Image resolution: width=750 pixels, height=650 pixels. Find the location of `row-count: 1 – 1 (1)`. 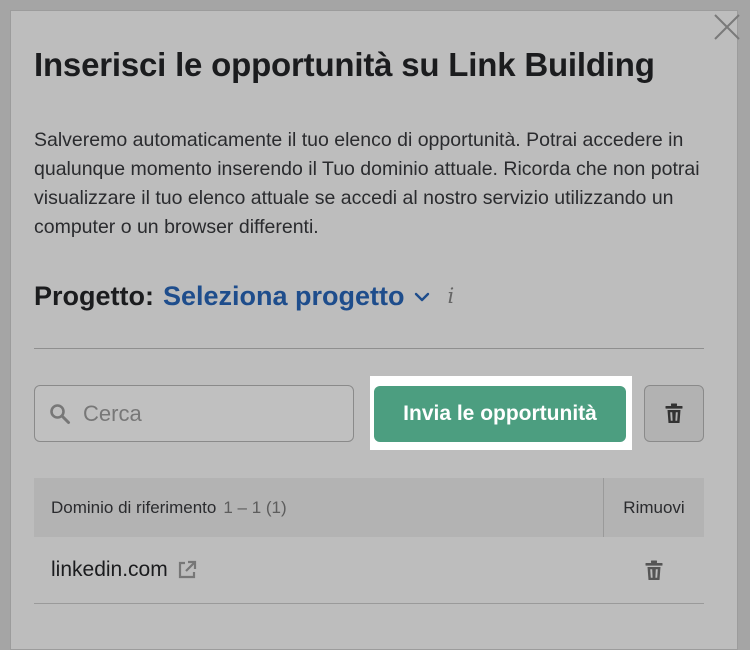

row-count: 1 – 1 (1) is located at coordinates (255, 507).